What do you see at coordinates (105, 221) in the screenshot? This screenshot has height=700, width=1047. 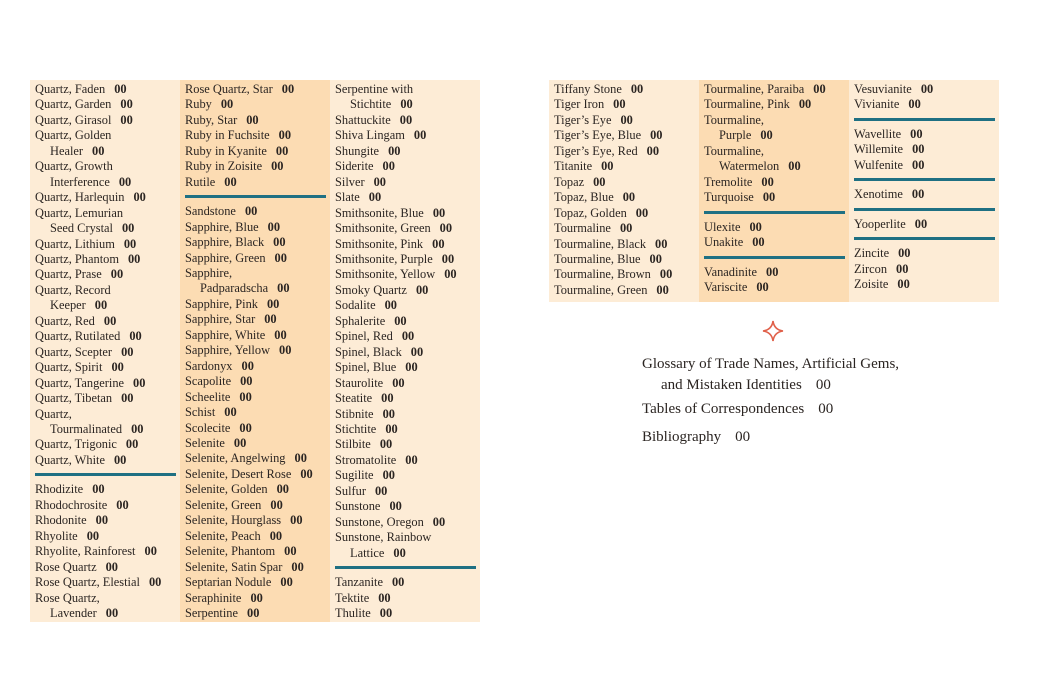 I see `index-entry: Quartz, Lemurian Seed Crystal 00` at bounding box center [105, 221].